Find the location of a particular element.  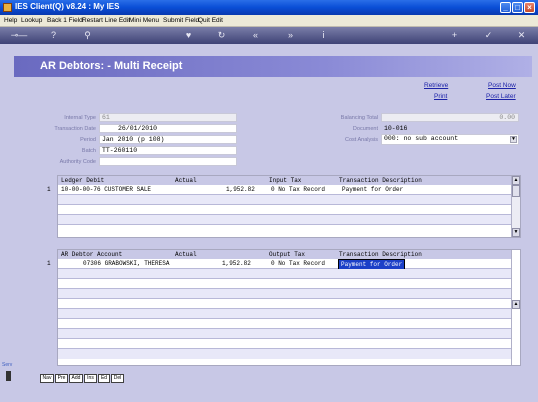

side-note: Serv is located at coordinates (7, 365).